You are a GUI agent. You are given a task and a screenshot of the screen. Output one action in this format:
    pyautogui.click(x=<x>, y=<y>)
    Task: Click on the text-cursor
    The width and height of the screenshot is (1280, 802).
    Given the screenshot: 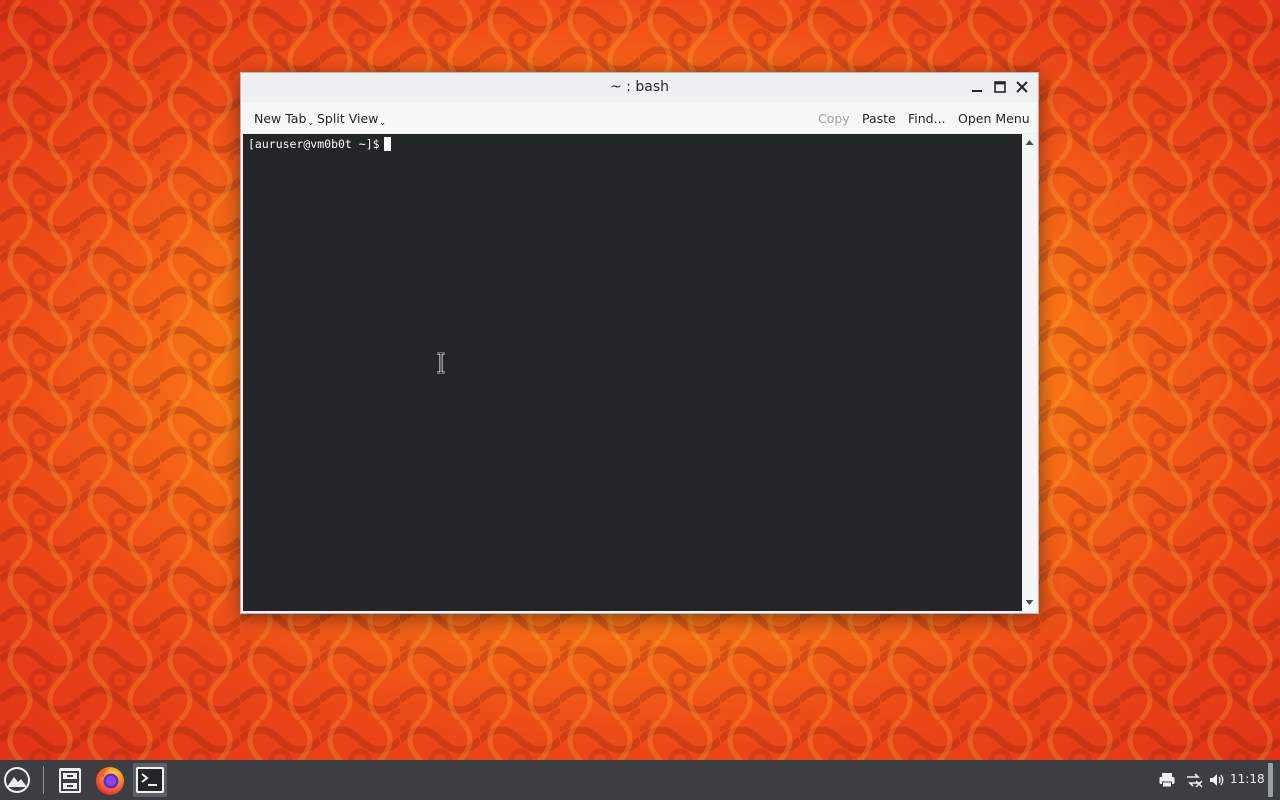 What is the action you would take?
    pyautogui.click(x=387, y=144)
    